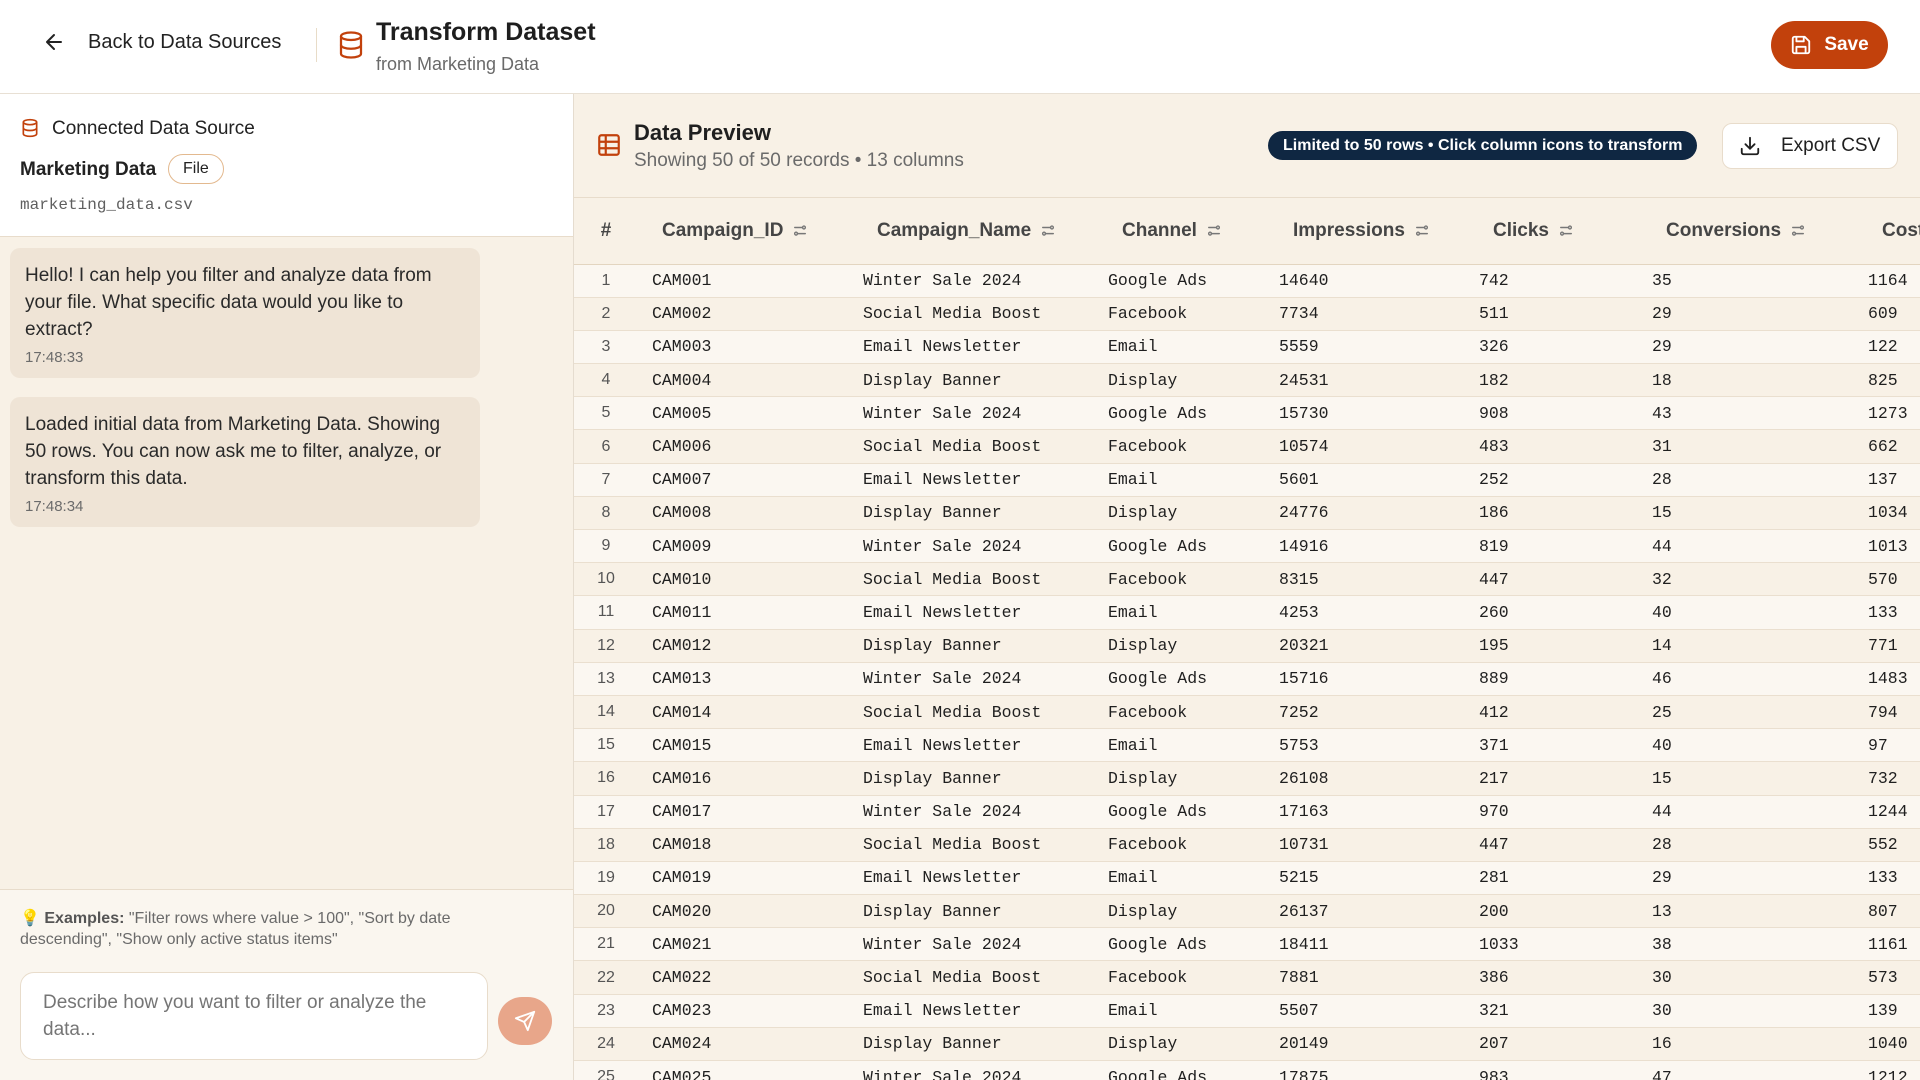 The image size is (1920, 1080). Describe the element at coordinates (1551, 314) in the screenshot. I see `table-cell: 511` at that location.